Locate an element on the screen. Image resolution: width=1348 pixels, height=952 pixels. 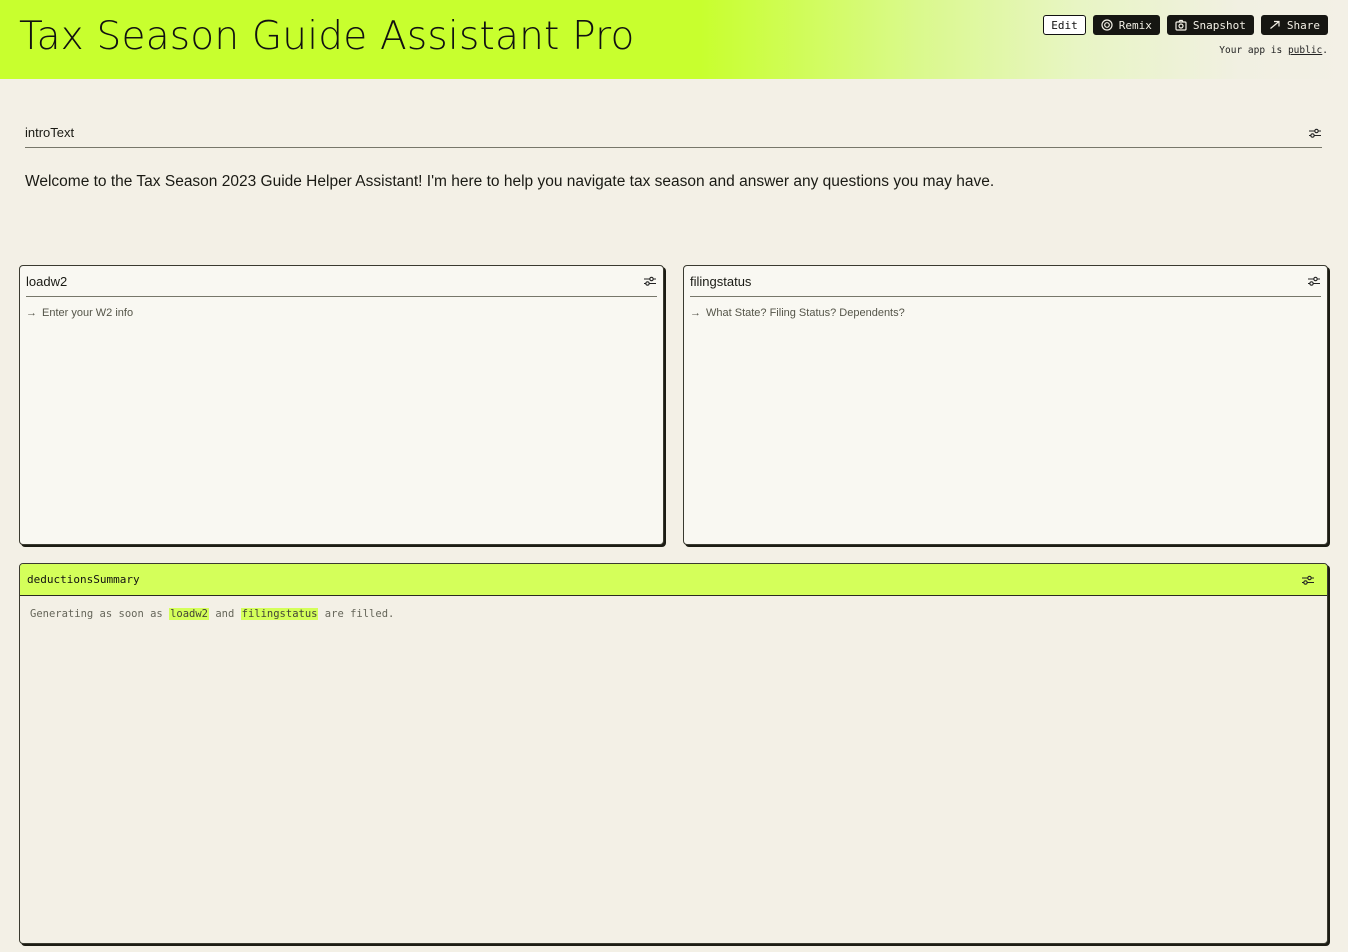
visibility-prefix: Your app is is located at coordinates (1253, 50).